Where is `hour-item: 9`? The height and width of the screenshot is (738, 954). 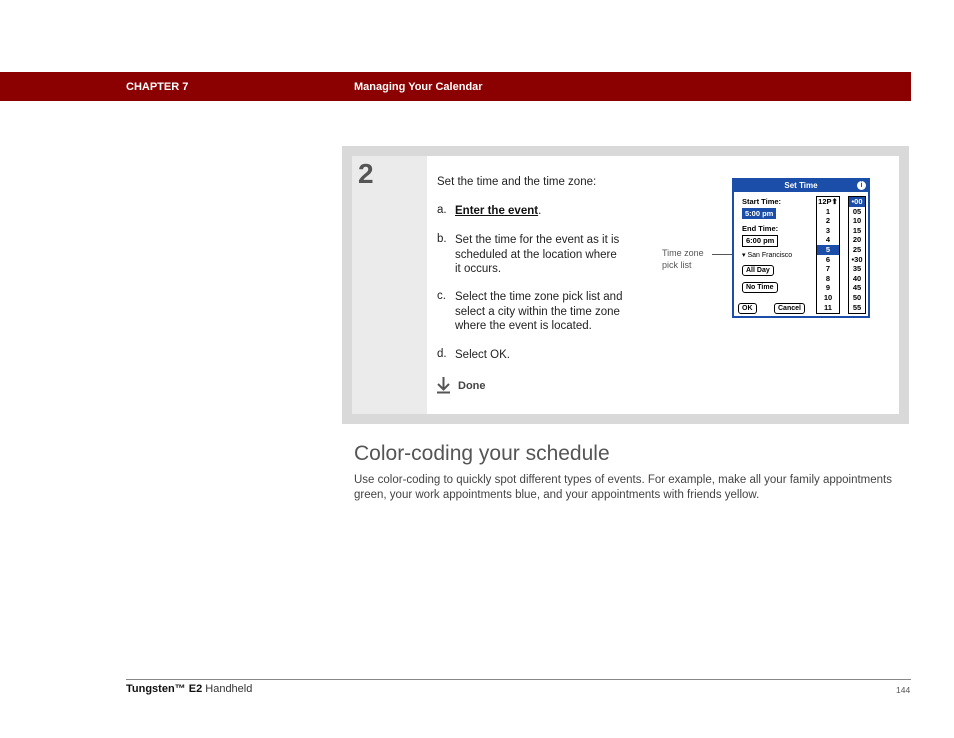 hour-item: 9 is located at coordinates (828, 288).